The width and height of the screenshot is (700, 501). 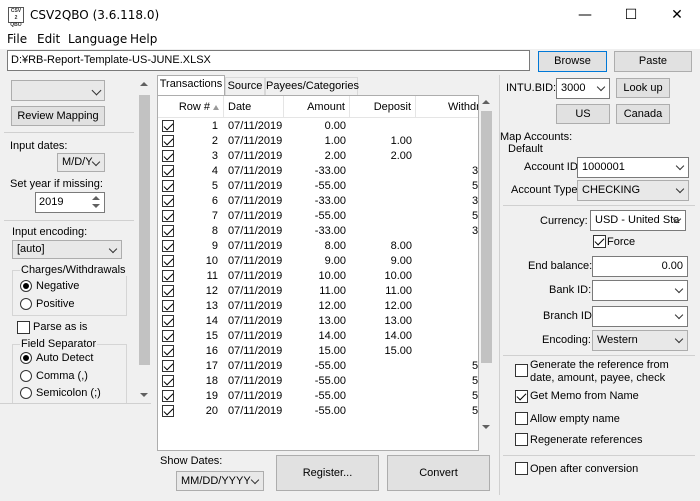 What do you see at coordinates (521, 468) in the screenshot?
I see `open-after-conversion-checkbox` at bounding box center [521, 468].